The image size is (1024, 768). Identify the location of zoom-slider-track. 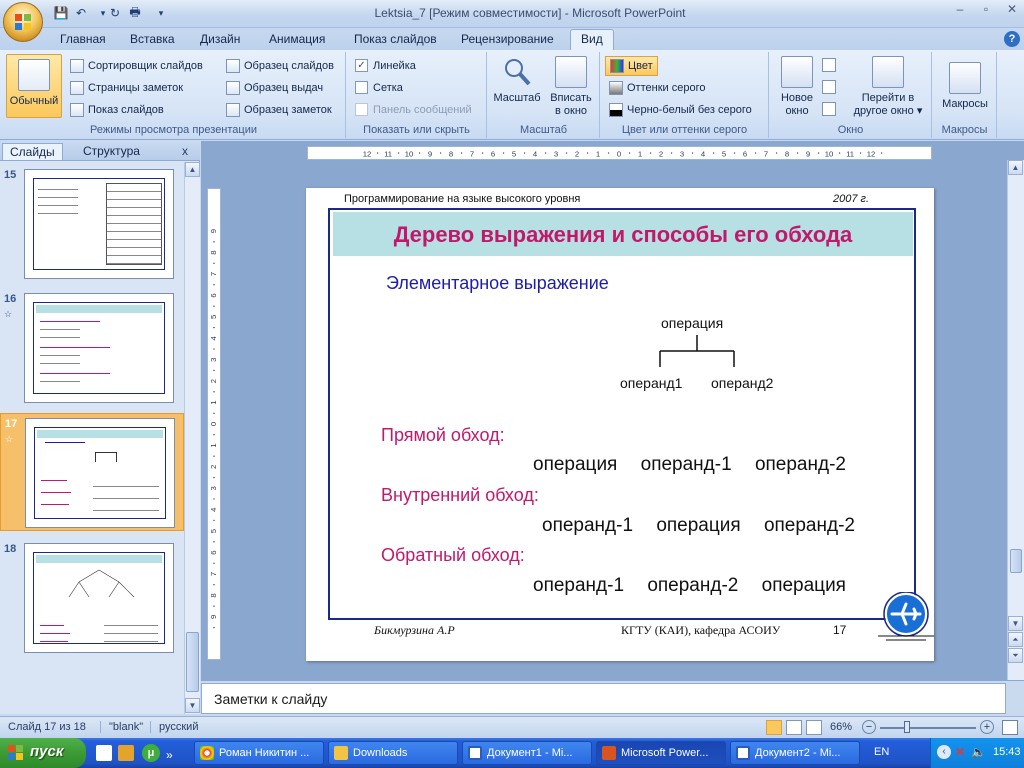
(928, 728).